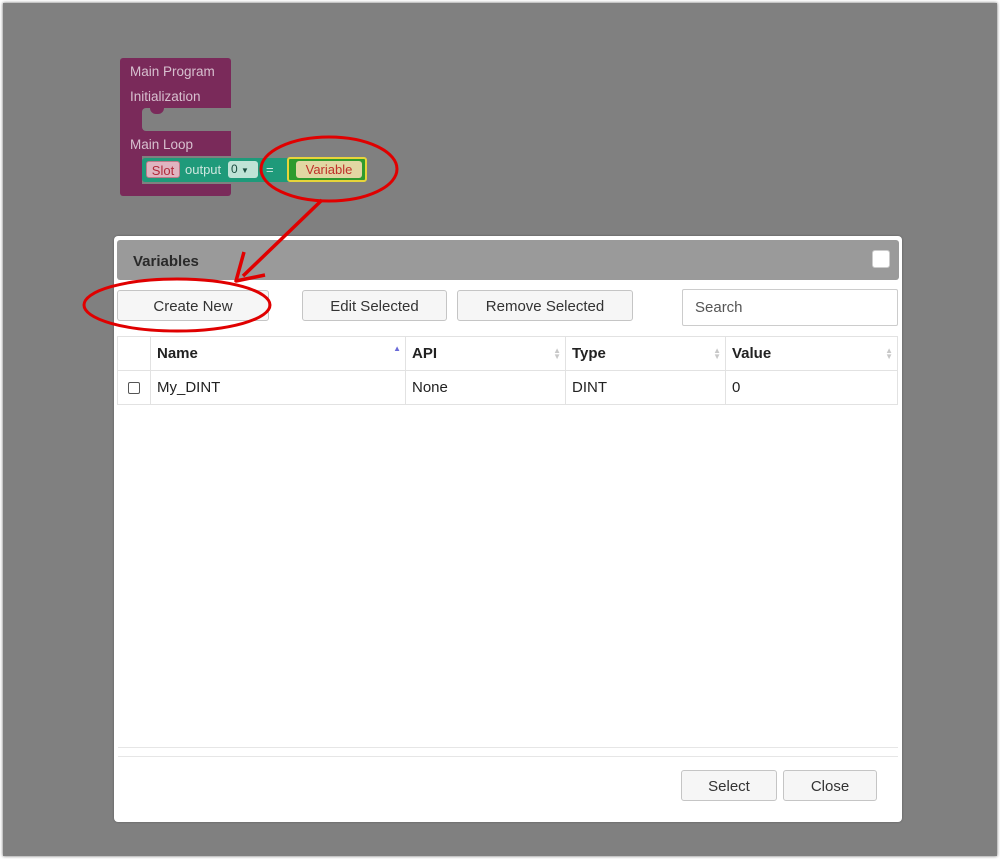  I want to click on column-header-type: Type ▲ ▼, so click(645, 353).